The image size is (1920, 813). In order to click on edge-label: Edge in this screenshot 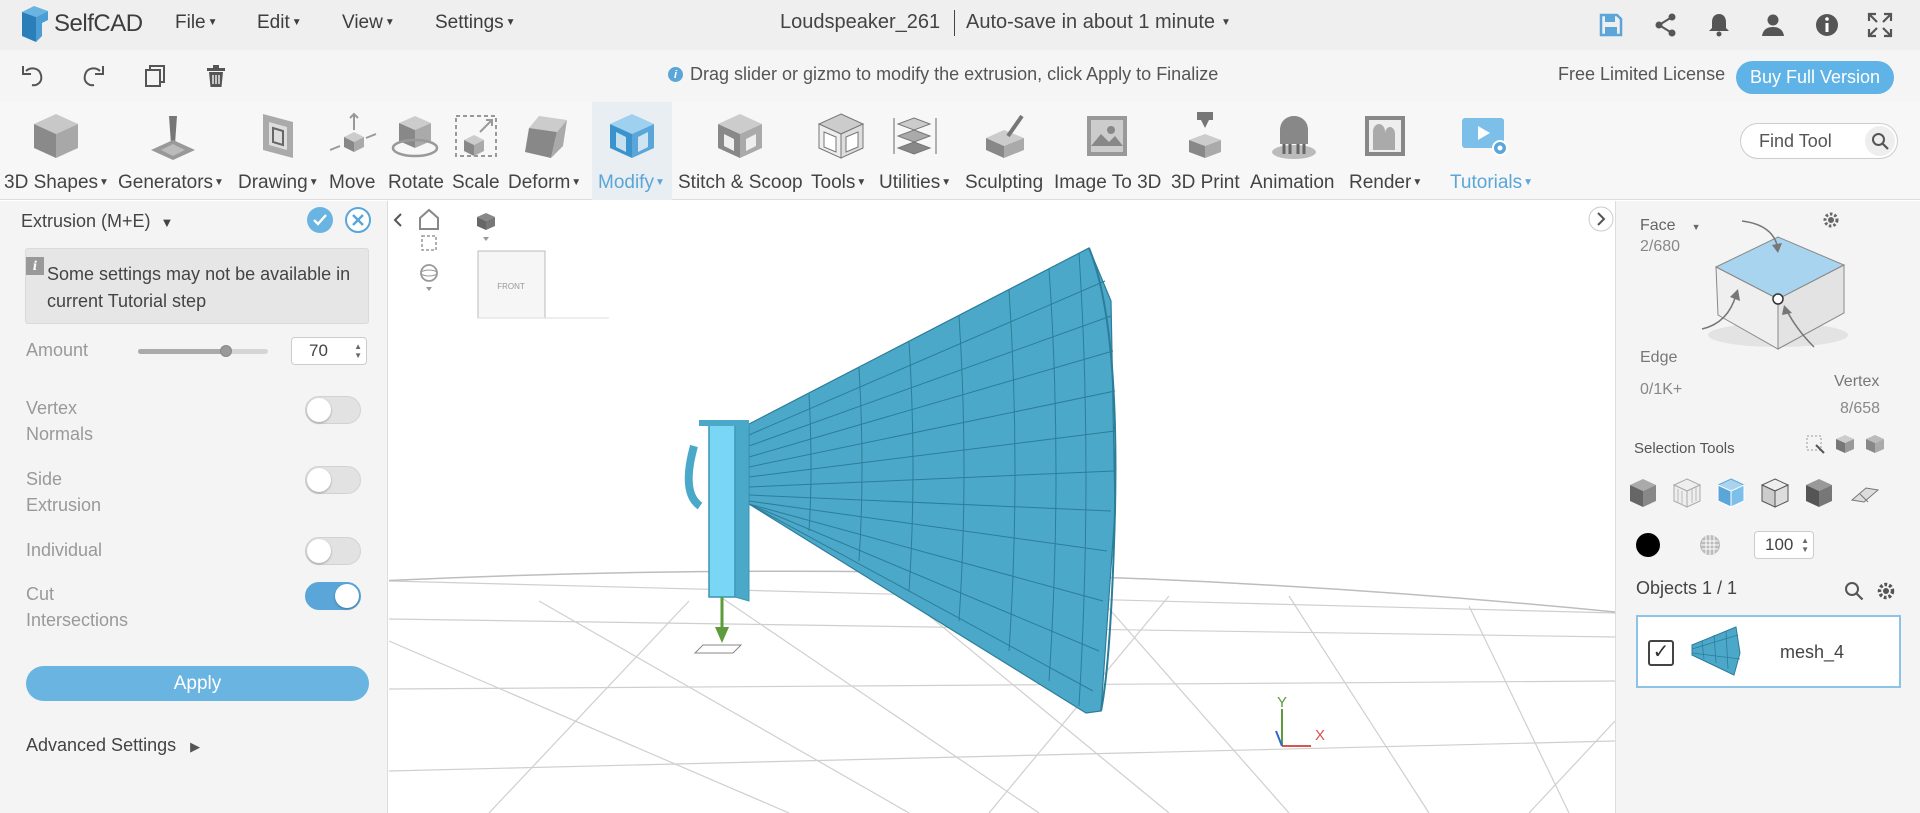, I will do `click(1659, 357)`.